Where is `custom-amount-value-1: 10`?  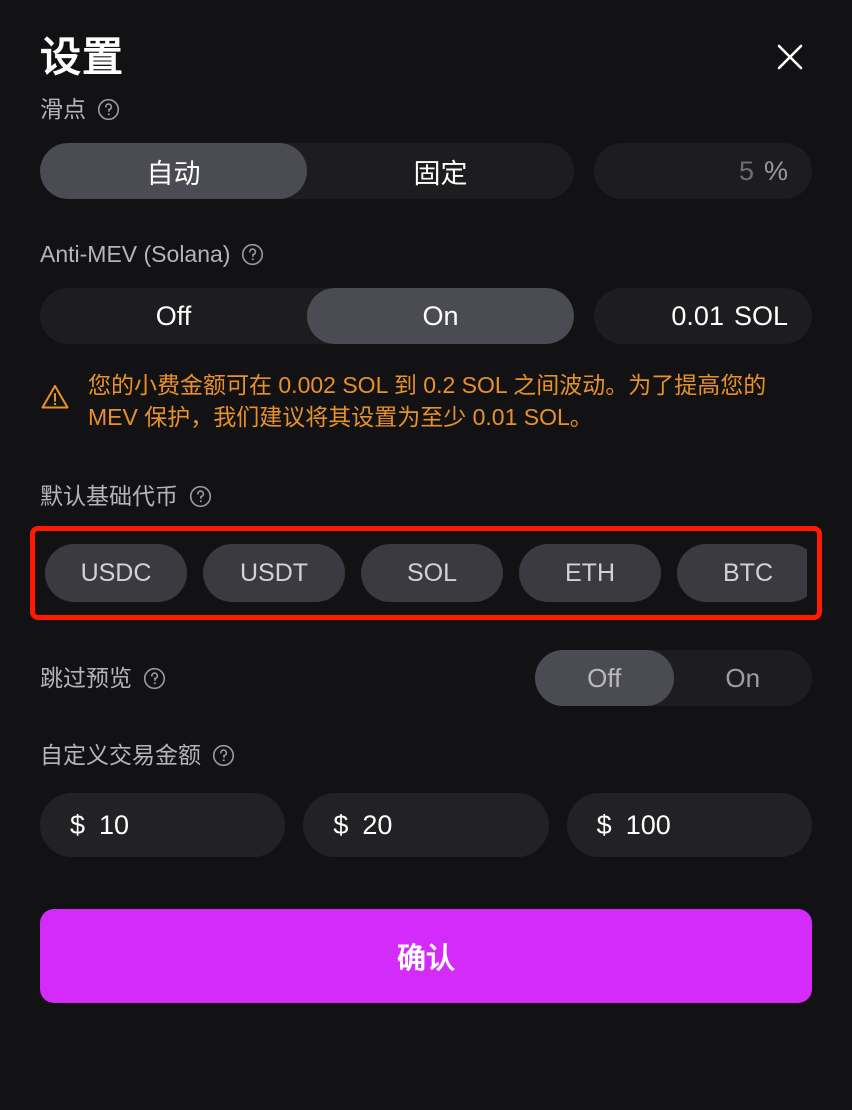 custom-amount-value-1: 10 is located at coordinates (114, 824).